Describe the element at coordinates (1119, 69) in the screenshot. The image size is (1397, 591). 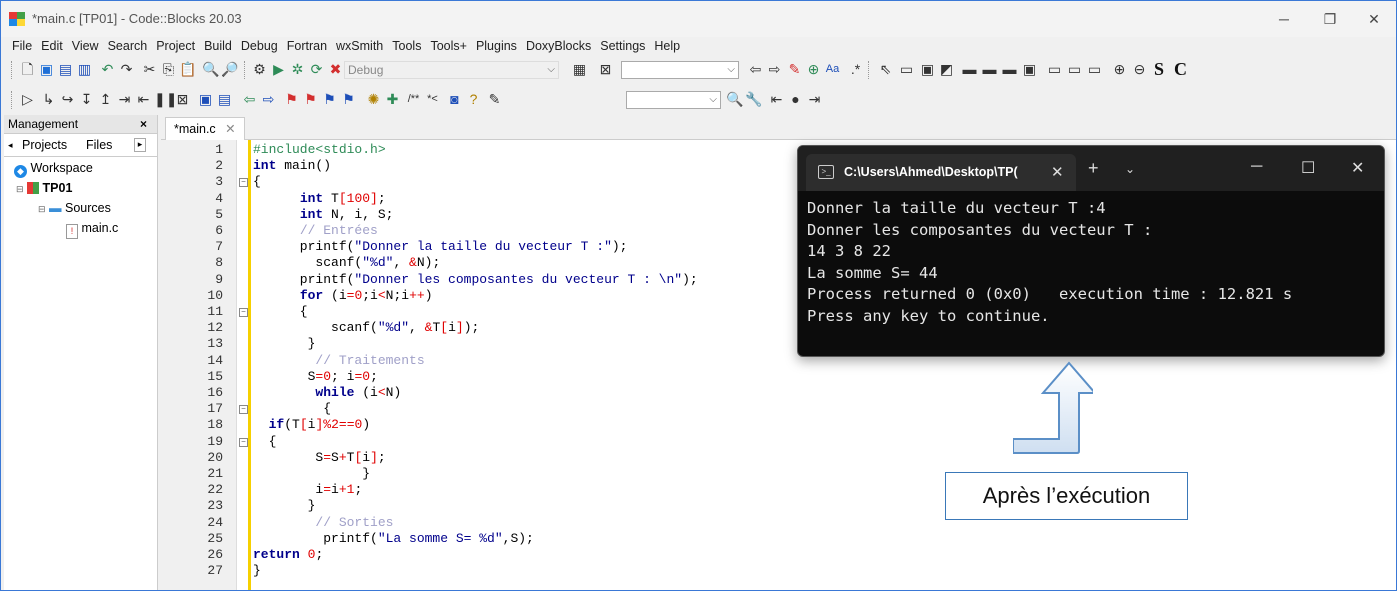
I see `zoom-in-icon: ⊕` at that location.